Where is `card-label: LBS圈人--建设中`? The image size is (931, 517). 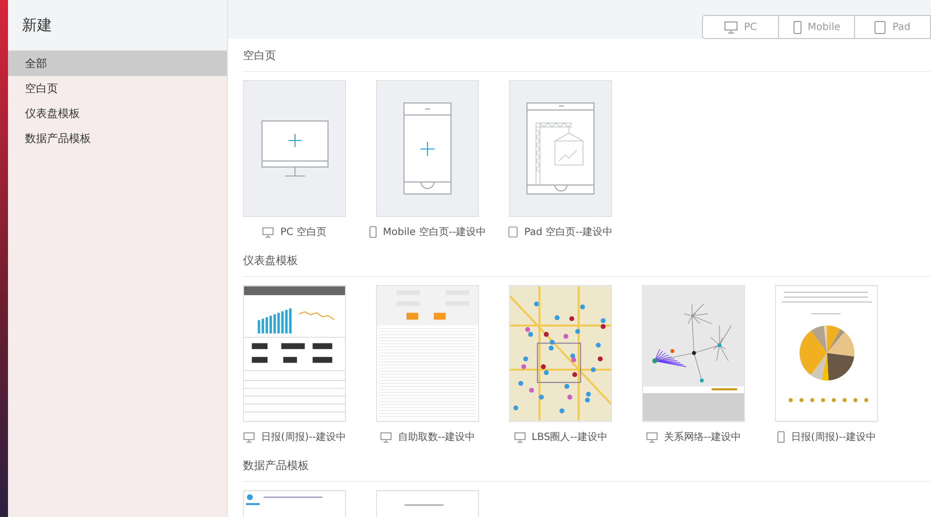 card-label: LBS圈人--建设中 is located at coordinates (570, 437).